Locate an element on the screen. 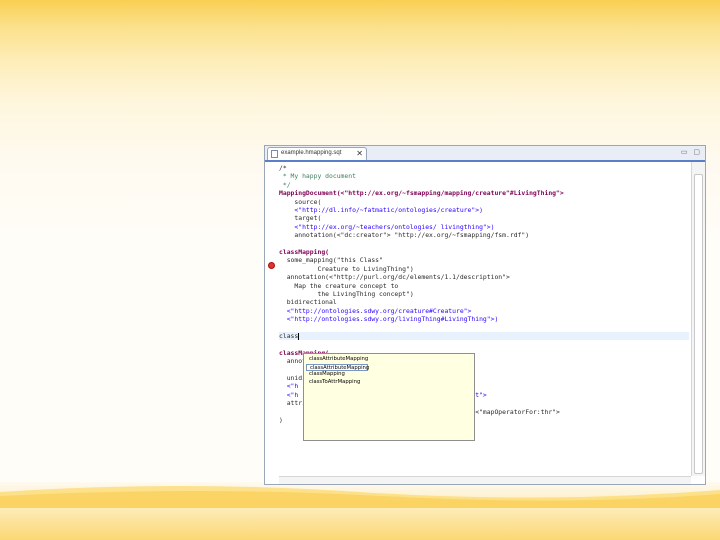  code-line-text: ) is located at coordinates (281, 420).